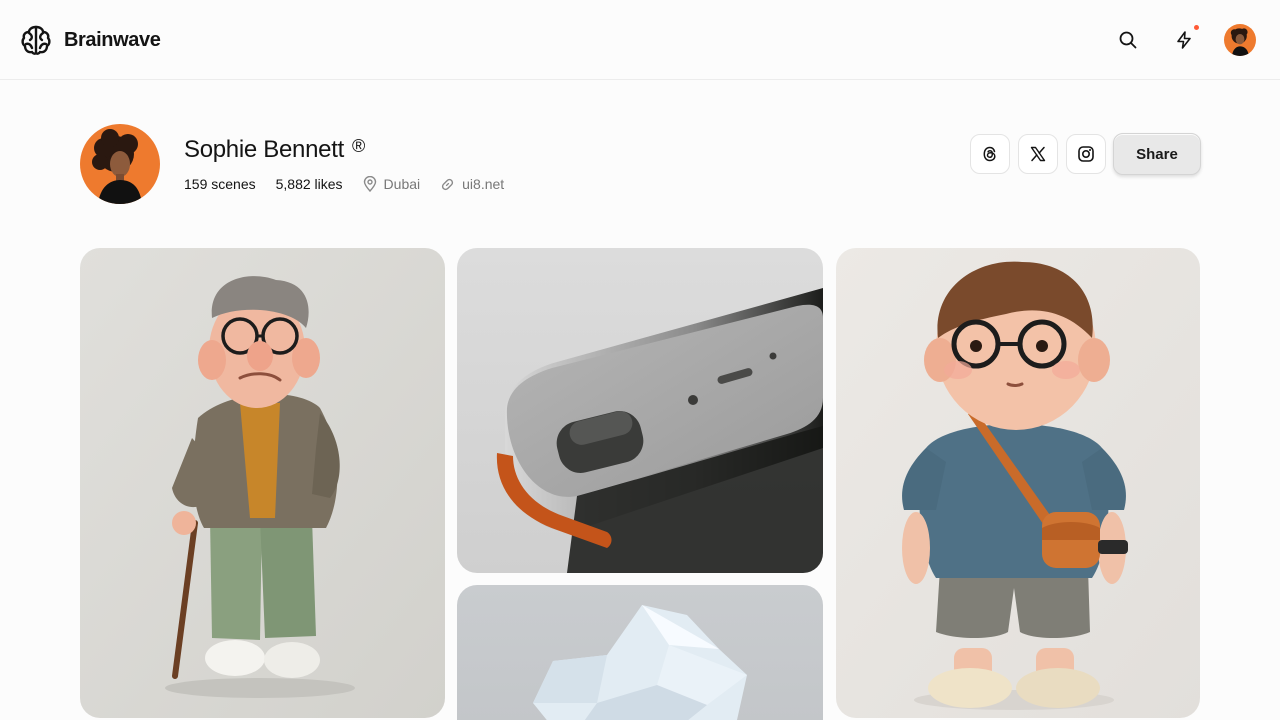  I want to click on brand: Brainwave, so click(90, 40).